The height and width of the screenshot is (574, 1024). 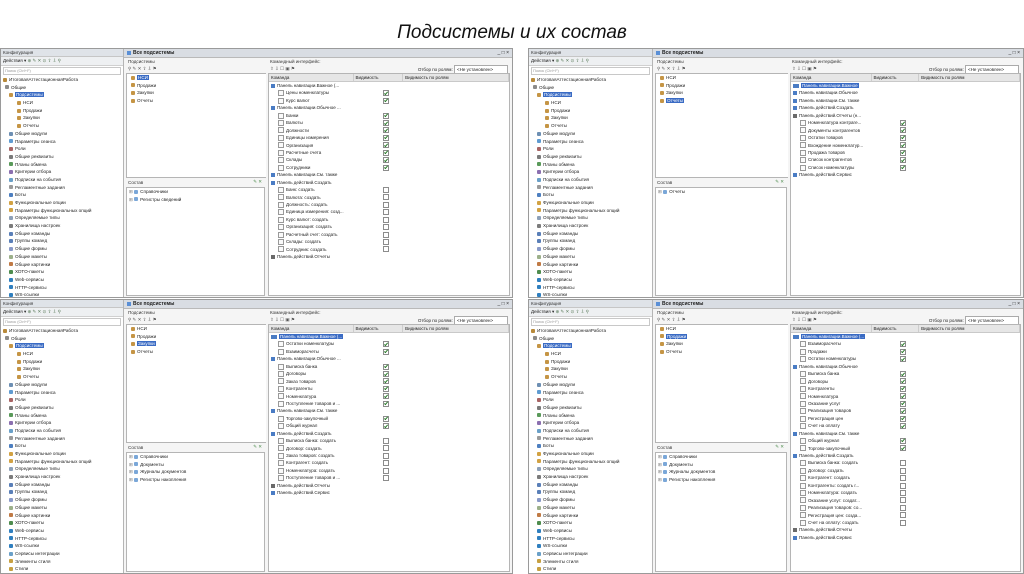 What do you see at coordinates (389, 485) in the screenshot?
I see `table-row: Панель действий.Отчеты` at bounding box center [389, 485].